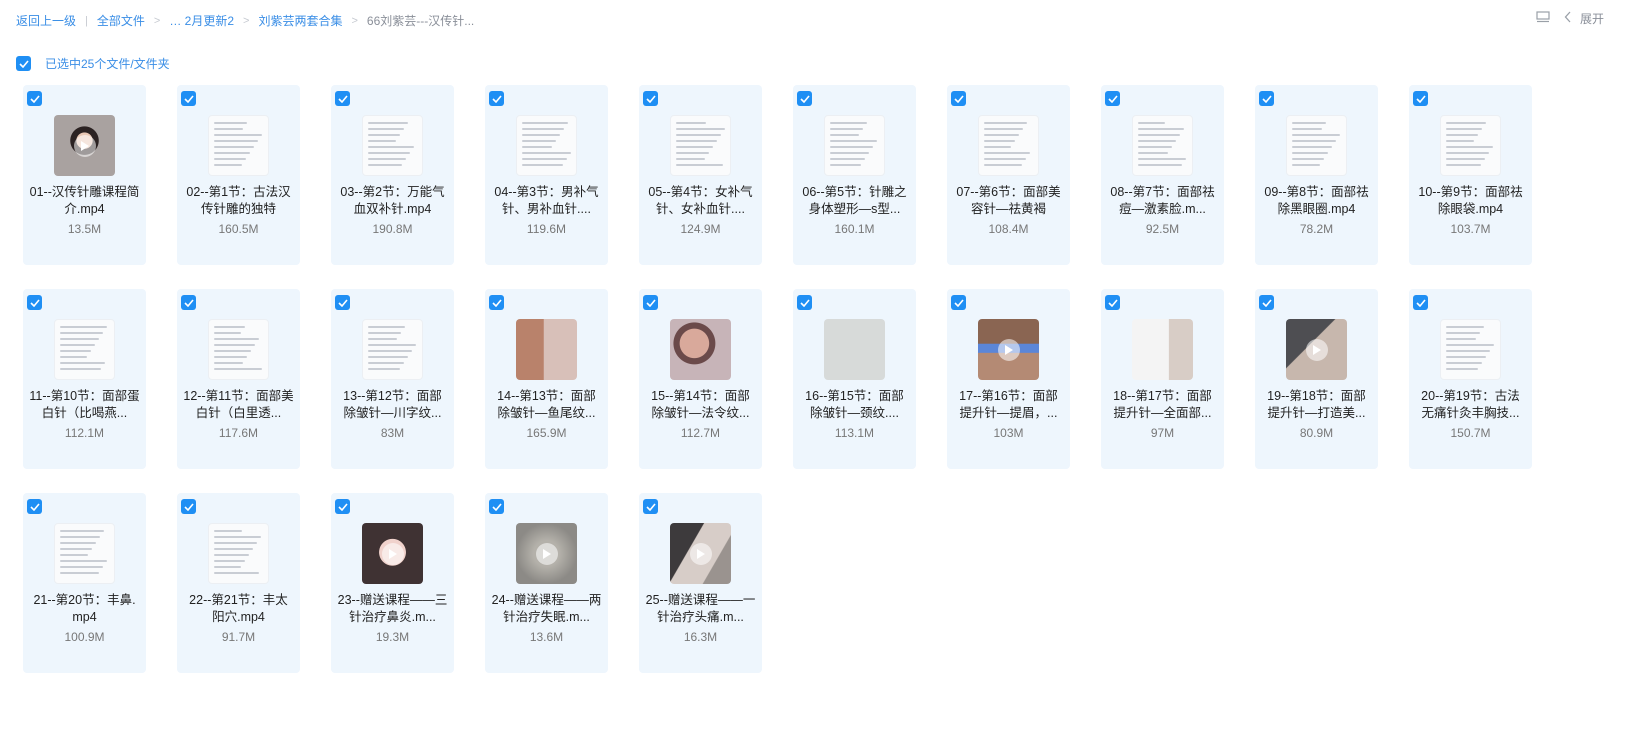 The width and height of the screenshot is (1632, 740). What do you see at coordinates (392, 229) in the screenshot?
I see `file-size: 190.8M` at bounding box center [392, 229].